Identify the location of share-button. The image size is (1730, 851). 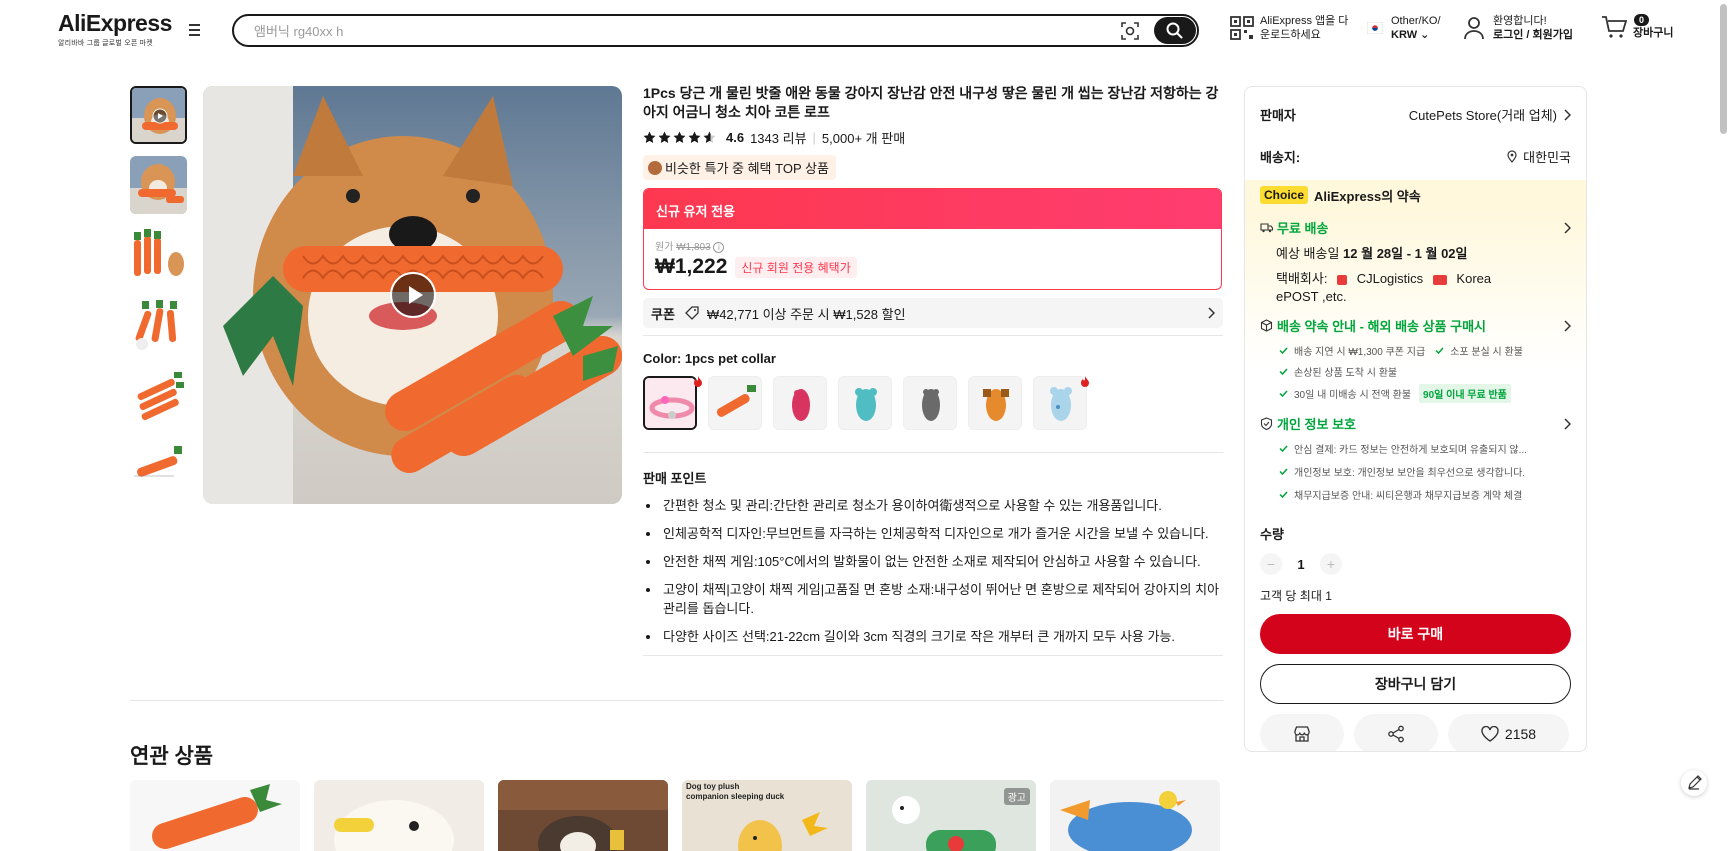
(1396, 732).